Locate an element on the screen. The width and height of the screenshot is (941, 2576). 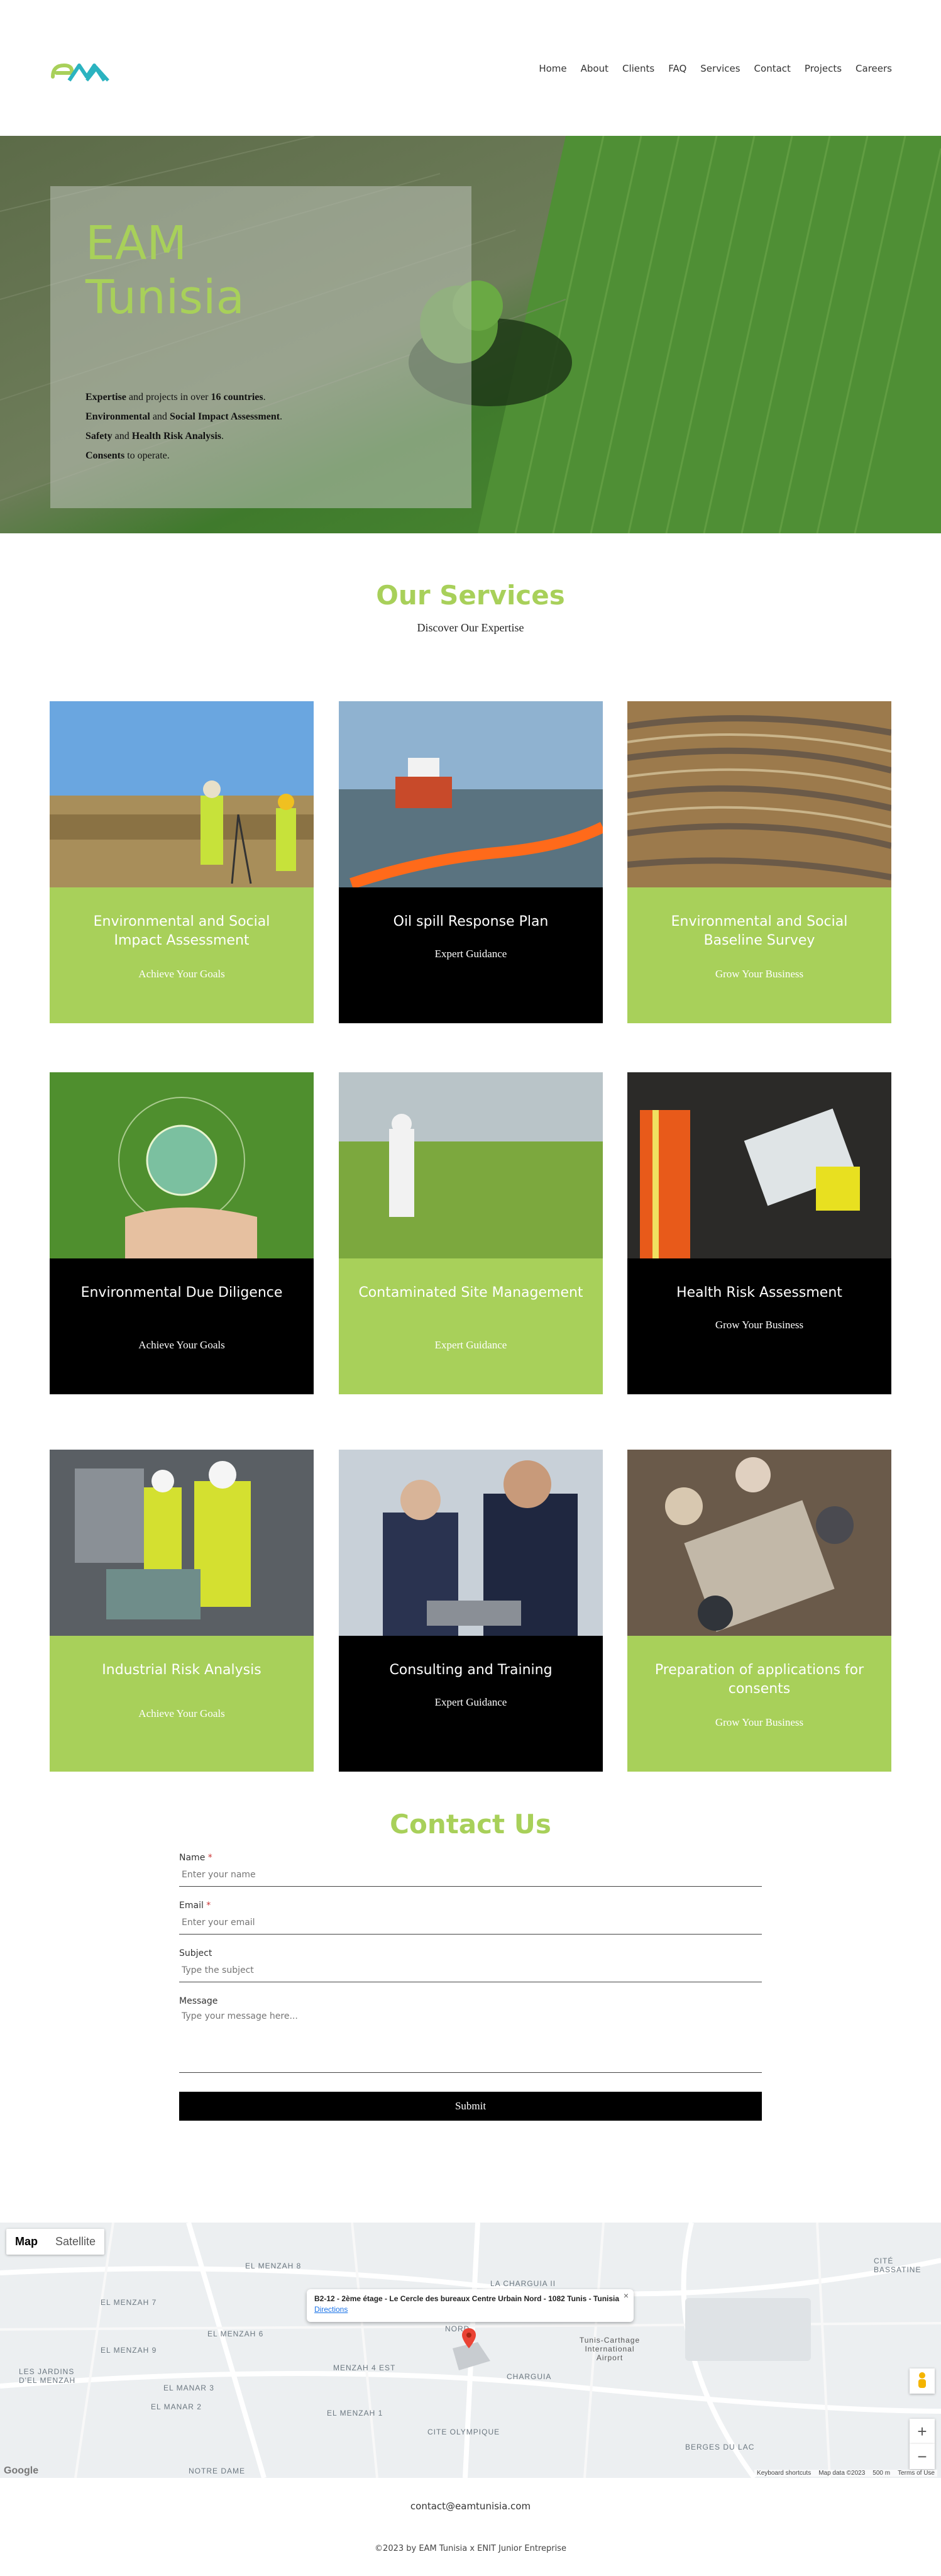
card-title: Preparation of applications for consents is located at coordinates (759, 1679).